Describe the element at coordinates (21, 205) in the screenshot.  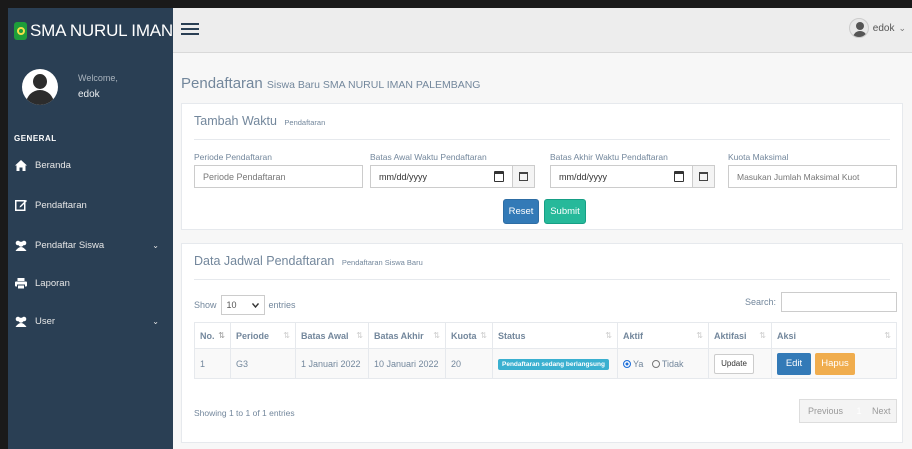
I see `edit-icon` at that location.